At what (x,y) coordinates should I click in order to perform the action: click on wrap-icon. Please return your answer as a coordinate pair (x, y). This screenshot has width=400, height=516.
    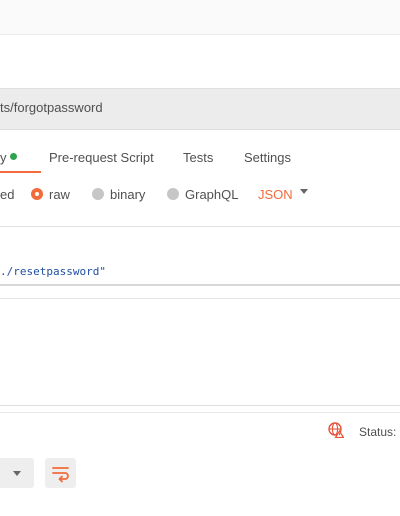
    Looking at the image, I should click on (60, 475).